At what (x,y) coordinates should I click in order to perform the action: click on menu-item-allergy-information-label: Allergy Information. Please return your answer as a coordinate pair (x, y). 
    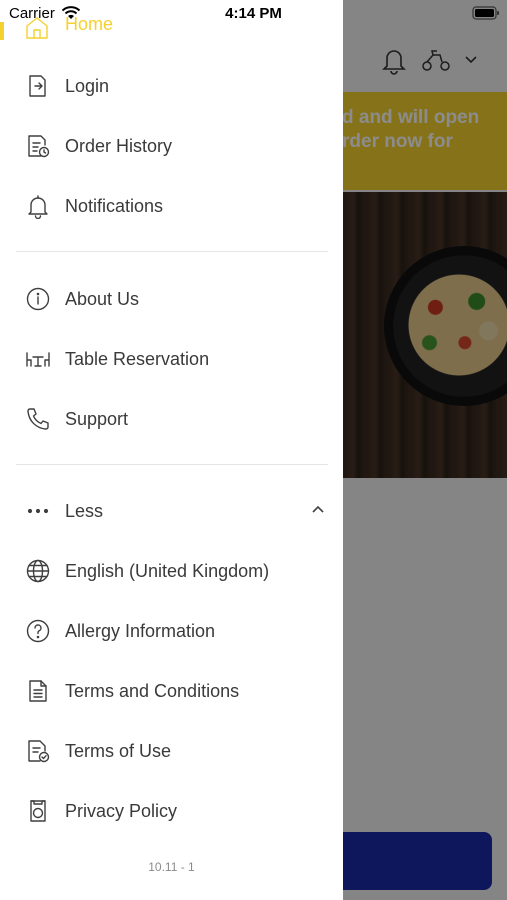
    Looking at the image, I should click on (140, 630).